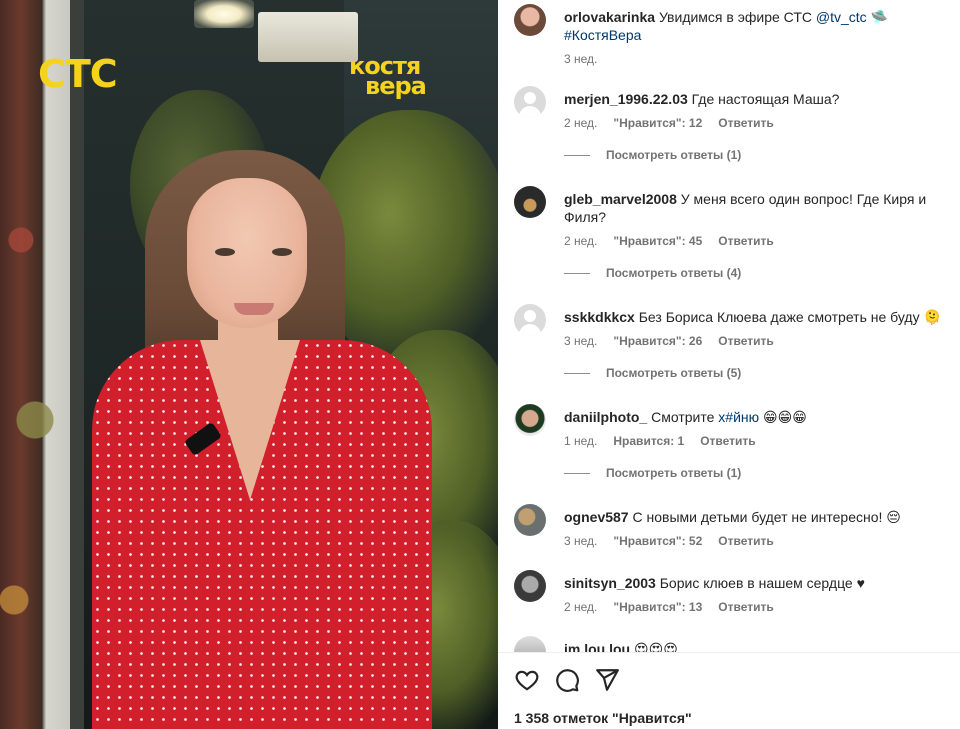  I want to click on mention-link: @tv_ctc, so click(841, 17).